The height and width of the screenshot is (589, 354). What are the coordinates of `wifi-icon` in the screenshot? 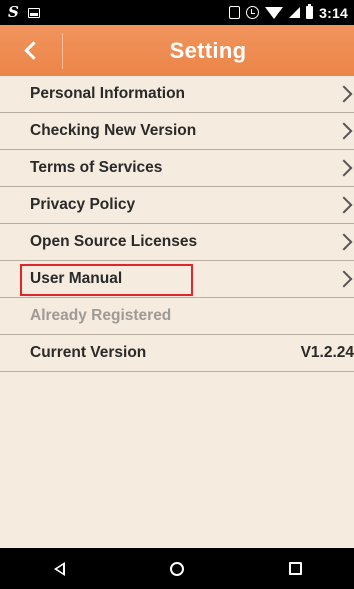 It's located at (274, 12).